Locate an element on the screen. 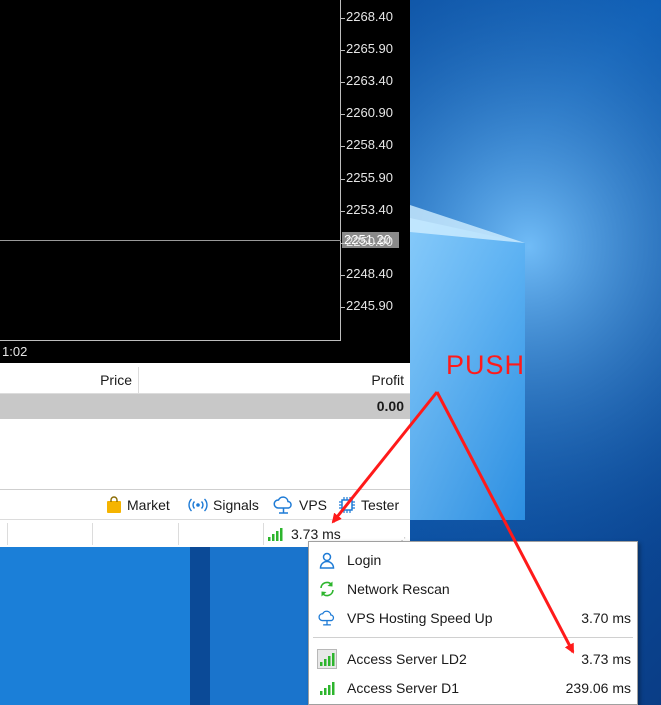 This screenshot has width=661, height=705. annotation-arrows is located at coordinates (453, 522).